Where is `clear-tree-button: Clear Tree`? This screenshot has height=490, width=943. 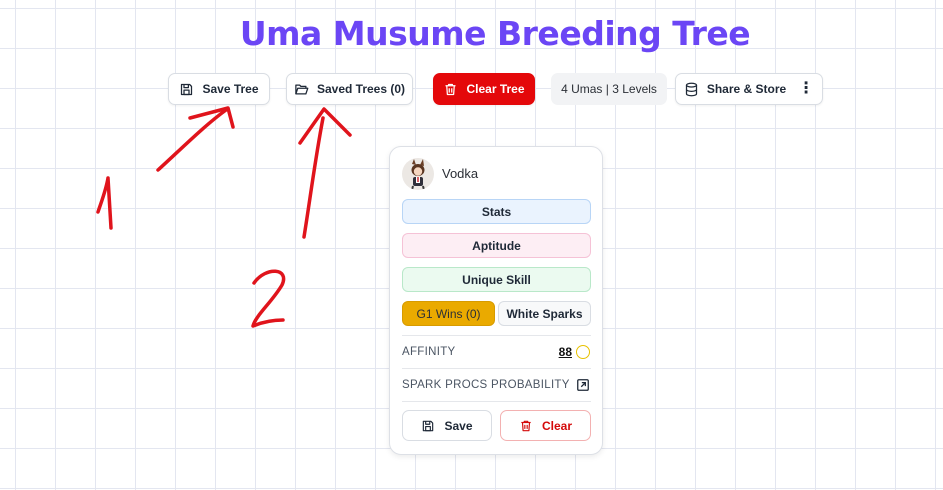 clear-tree-button: Clear Tree is located at coordinates (484, 89).